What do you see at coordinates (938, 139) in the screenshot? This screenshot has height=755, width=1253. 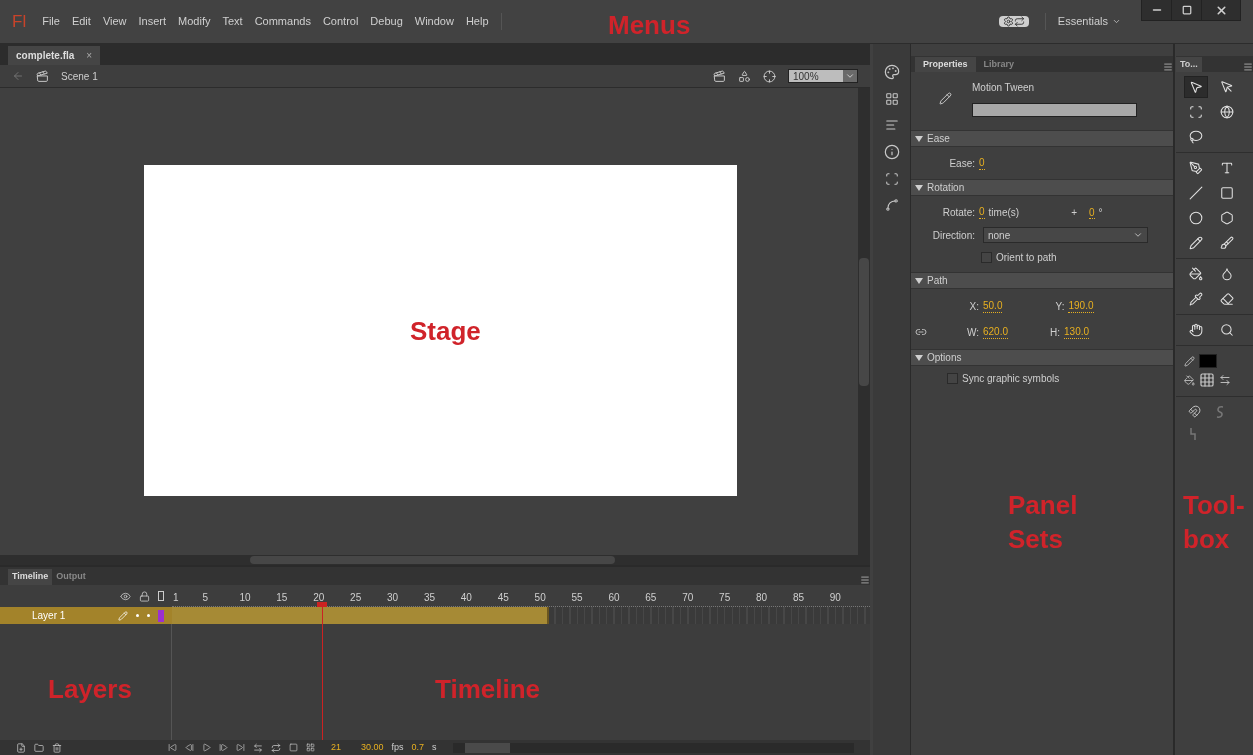 I see `section-title: Ease` at bounding box center [938, 139].